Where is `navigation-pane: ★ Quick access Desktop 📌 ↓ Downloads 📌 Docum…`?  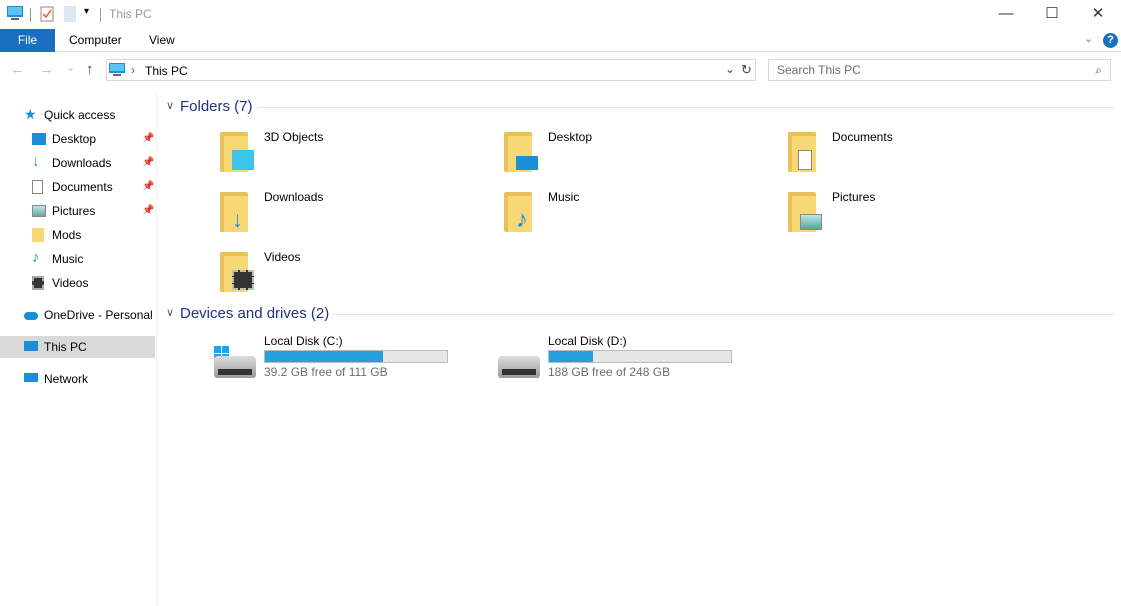 navigation-pane: ★ Quick access Desktop 📌 ↓ Downloads 📌 Docum… is located at coordinates (78, 348).